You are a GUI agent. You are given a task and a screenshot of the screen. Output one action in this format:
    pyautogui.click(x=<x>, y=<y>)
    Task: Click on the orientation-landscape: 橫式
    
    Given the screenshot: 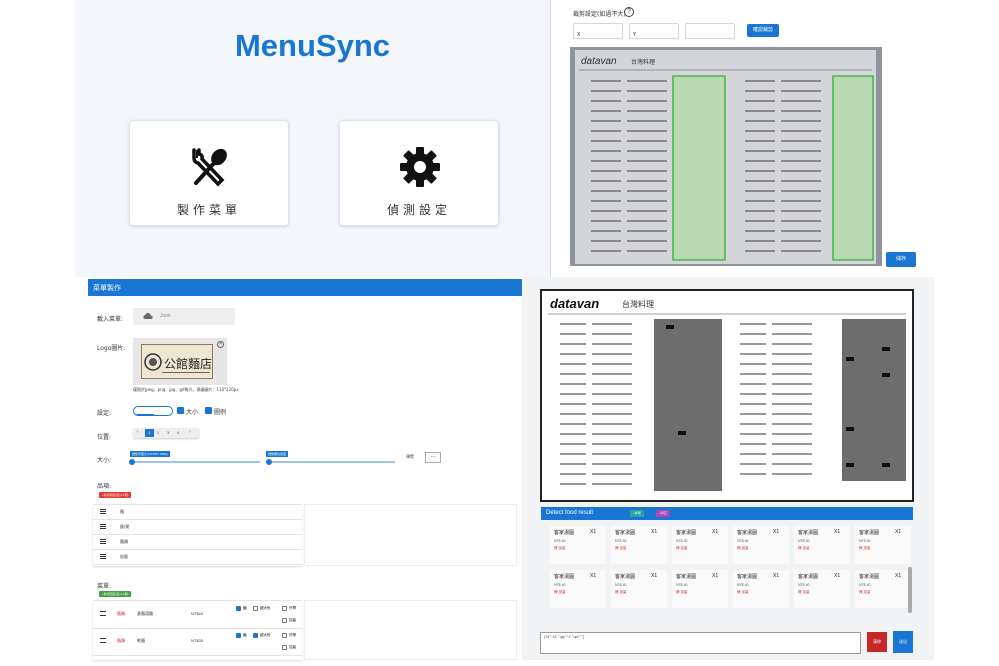 What is the action you would take?
    pyautogui.click(x=163, y=414)
    